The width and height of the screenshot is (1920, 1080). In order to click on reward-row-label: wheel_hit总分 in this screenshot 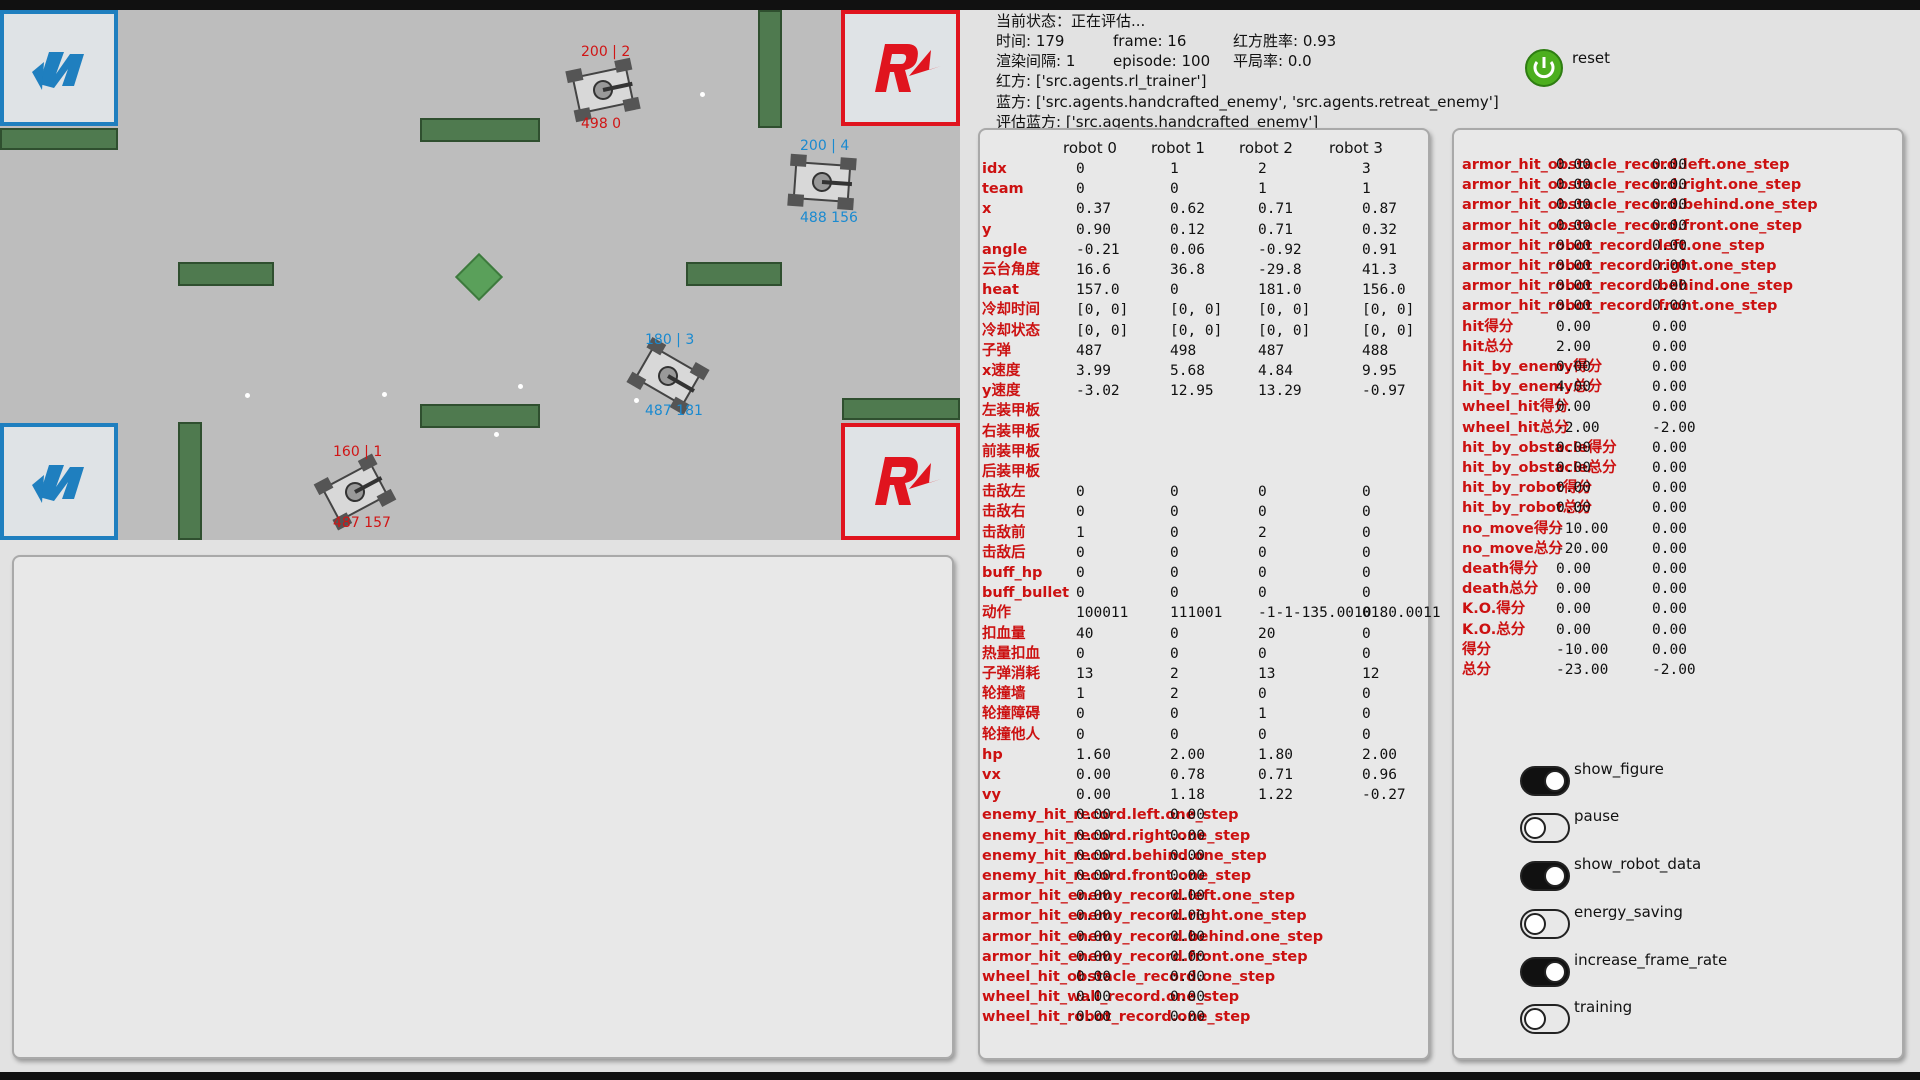, I will do `click(1515, 427)`.